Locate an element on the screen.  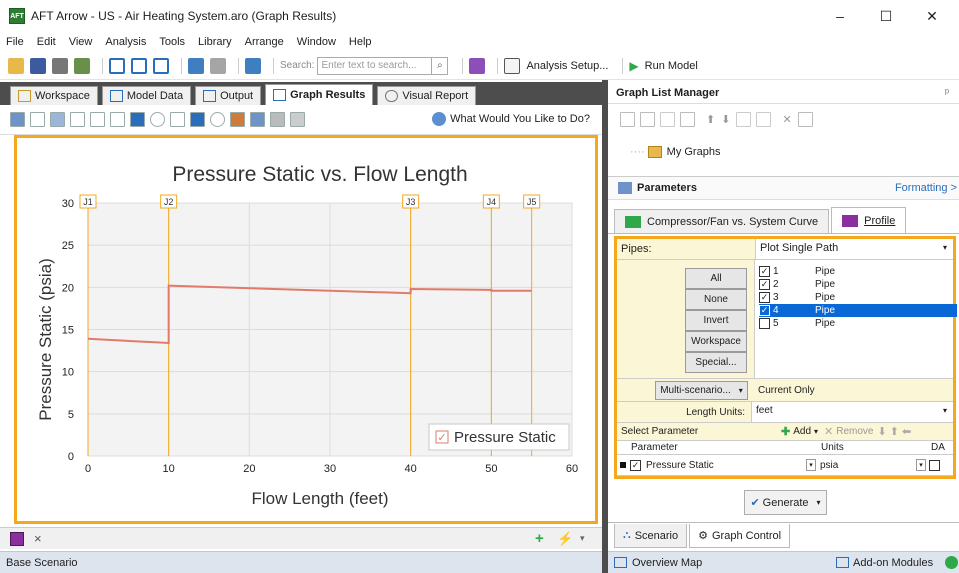
graph-tab-icon is located at coordinates (17, 538).